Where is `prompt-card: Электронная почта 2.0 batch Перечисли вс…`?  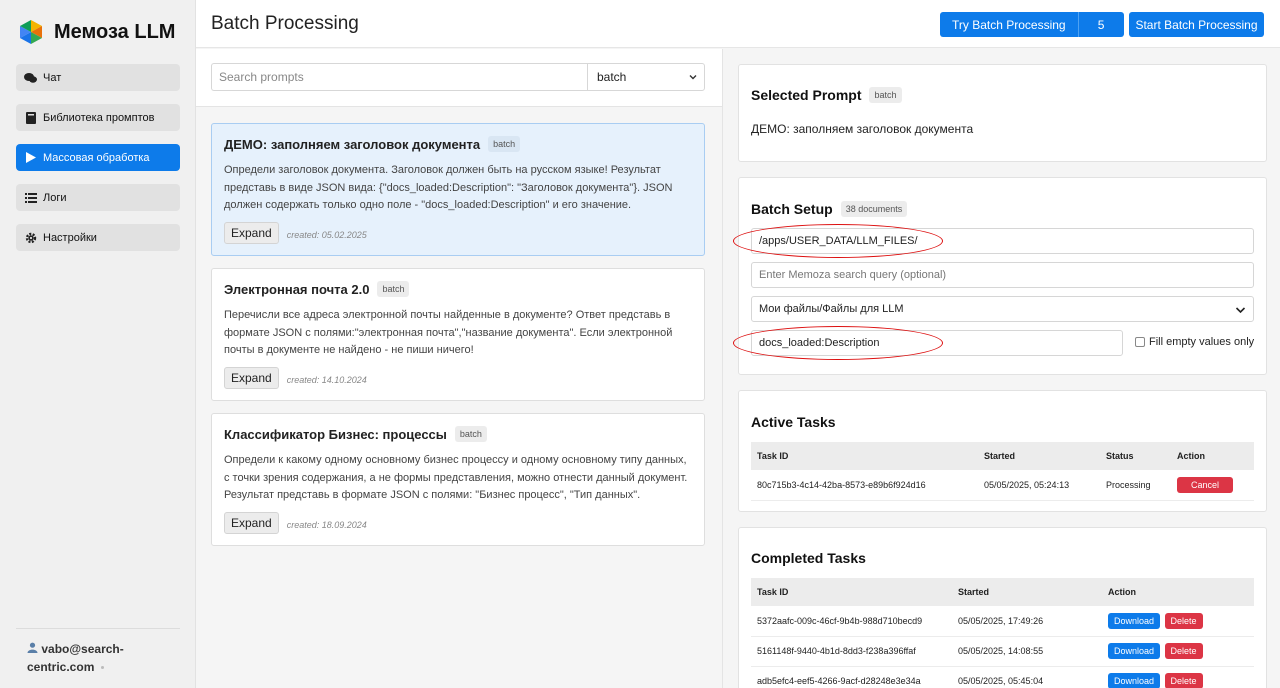 prompt-card: Электронная почта 2.0 batch Перечисли вс… is located at coordinates (458, 334).